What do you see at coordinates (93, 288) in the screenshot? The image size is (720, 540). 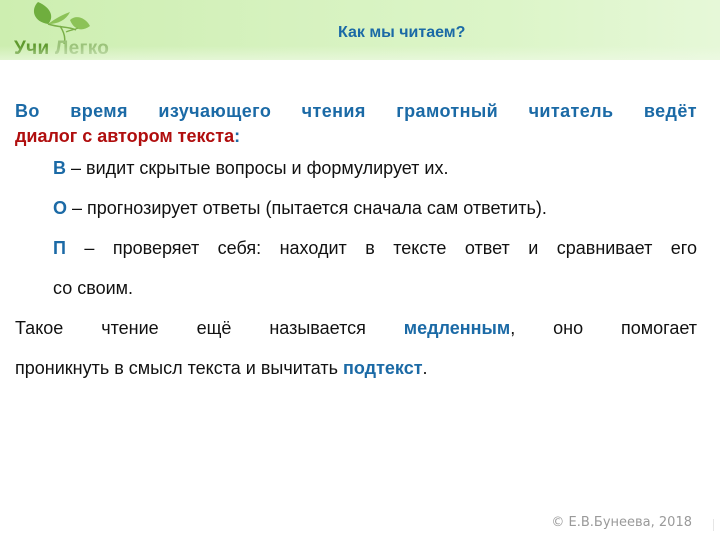 I see `list-item-continuation: со своим.` at bounding box center [93, 288].